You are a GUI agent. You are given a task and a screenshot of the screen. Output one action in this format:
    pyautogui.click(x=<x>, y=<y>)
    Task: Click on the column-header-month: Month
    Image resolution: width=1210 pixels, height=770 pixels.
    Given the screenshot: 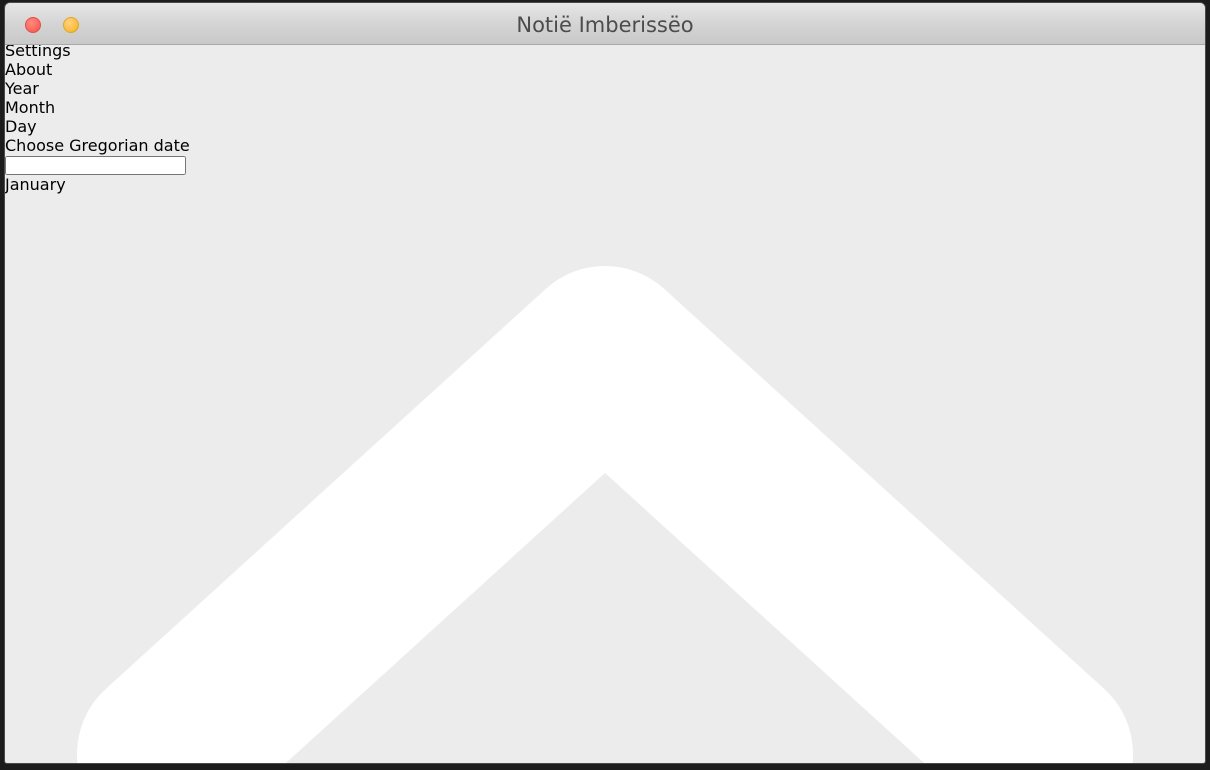 What is the action you would take?
    pyautogui.click(x=30, y=107)
    